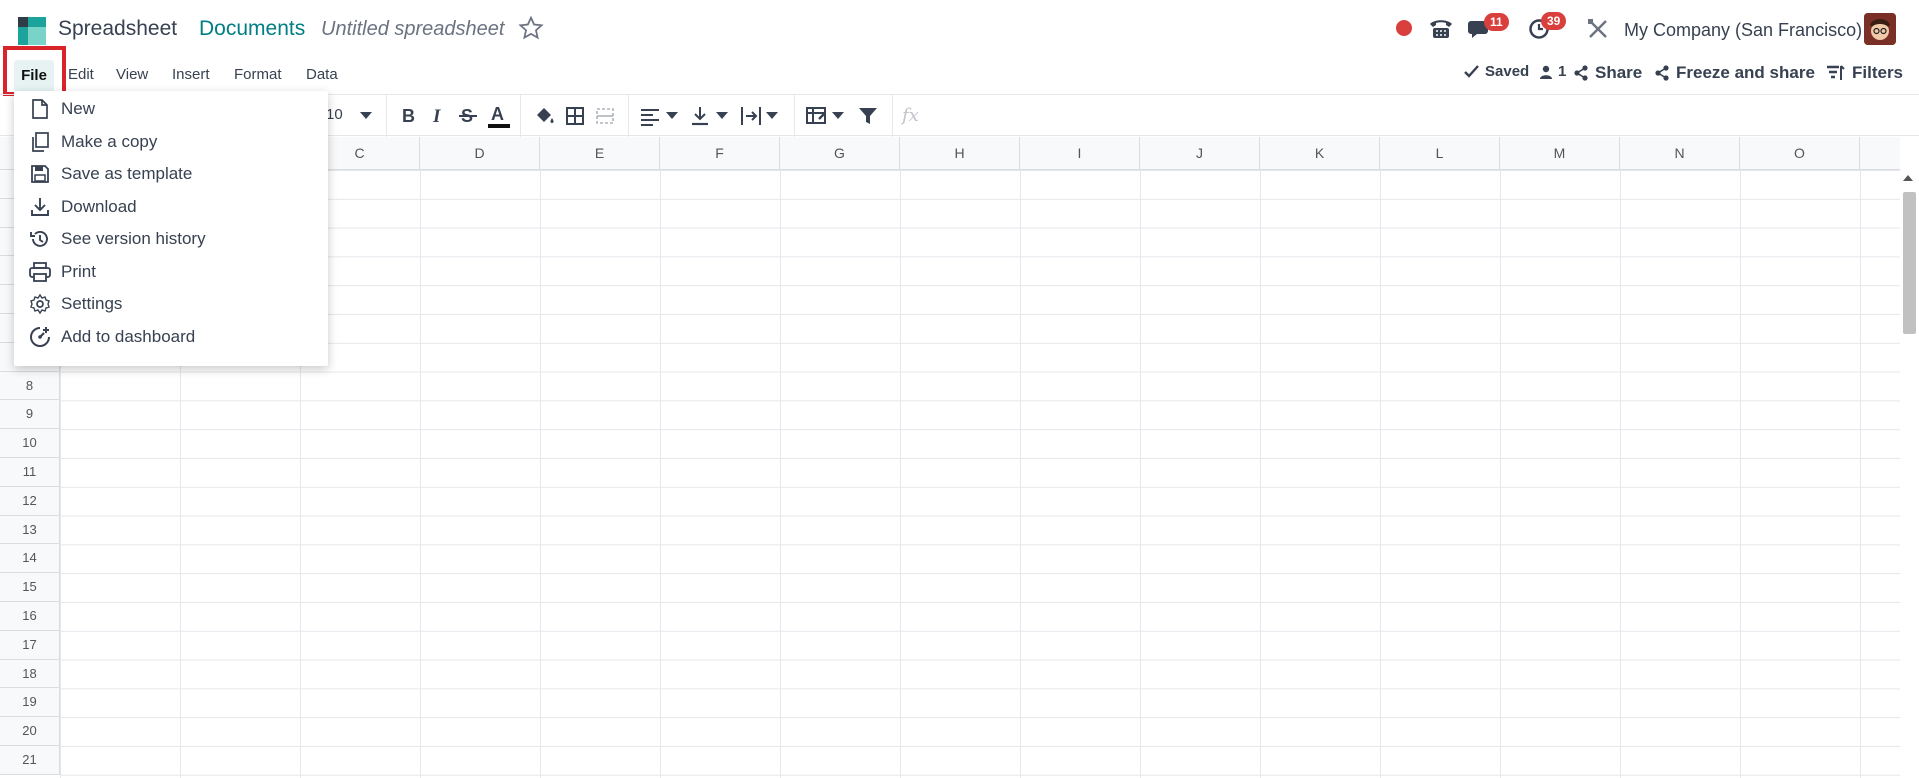 This screenshot has width=1919, height=778. What do you see at coordinates (1554, 21) in the screenshot?
I see `activity-badge: 39` at bounding box center [1554, 21].